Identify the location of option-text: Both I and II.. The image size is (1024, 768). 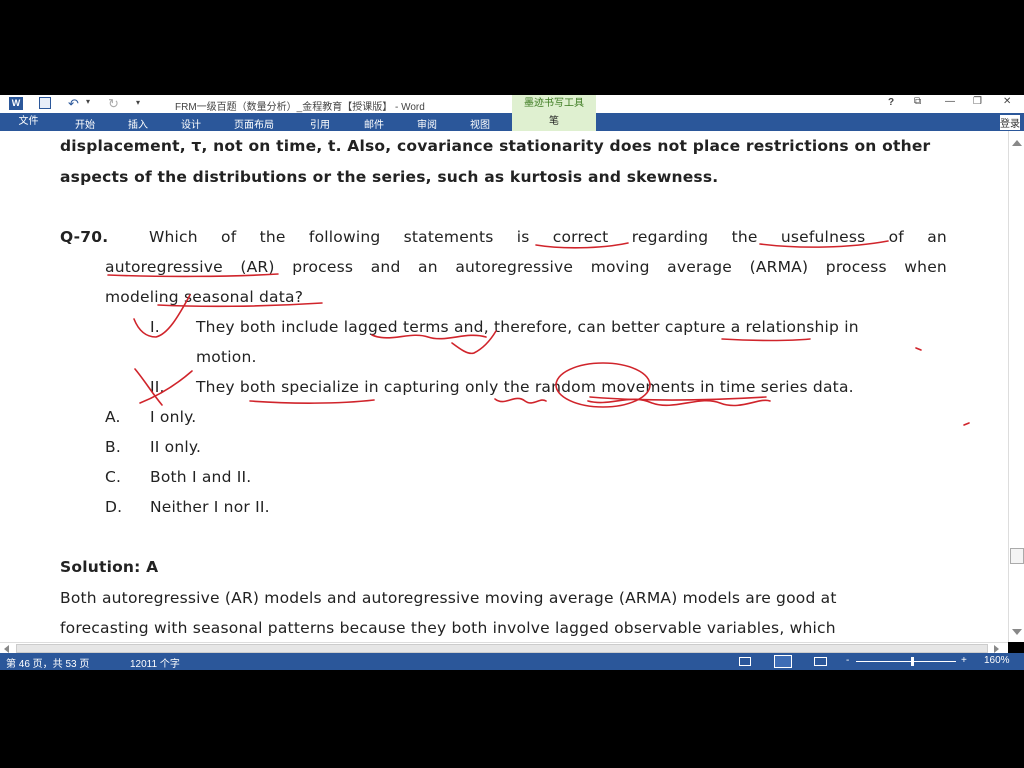
(201, 477).